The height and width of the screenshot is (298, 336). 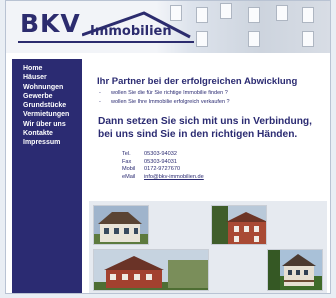 What do you see at coordinates (174, 178) in the screenshot?
I see `email-link: info@bkv-immobilien.de` at bounding box center [174, 178].